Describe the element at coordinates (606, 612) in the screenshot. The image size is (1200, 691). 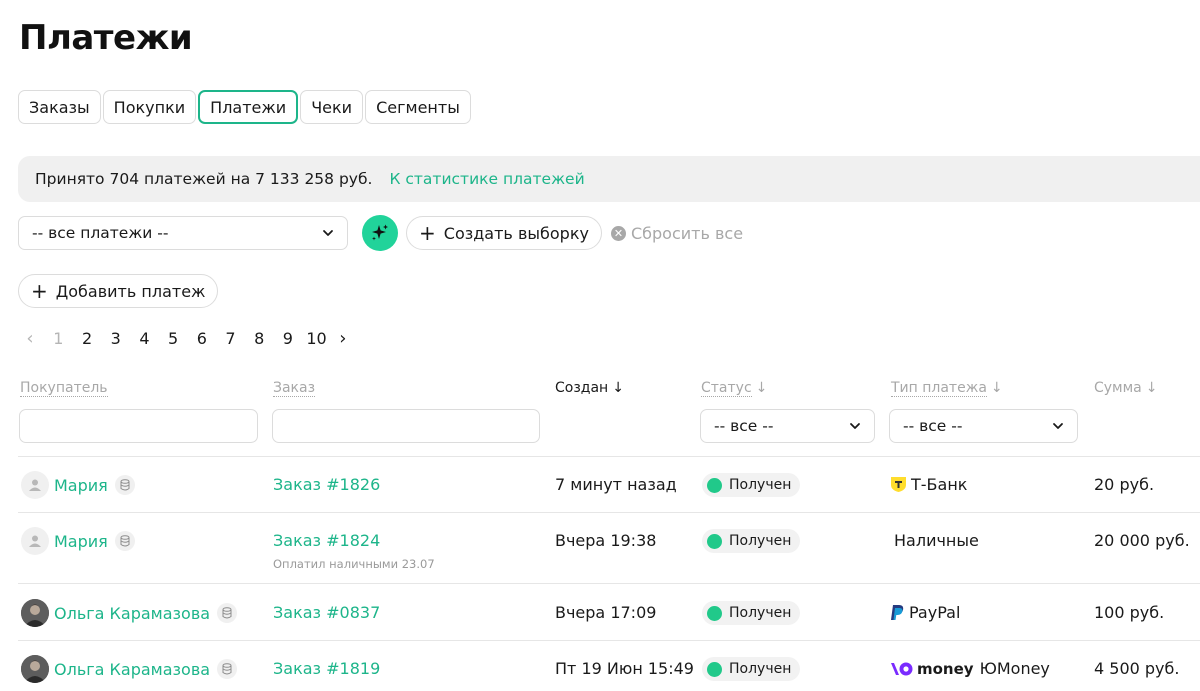
I see `table-row-created: Вчера 17:09` at that location.